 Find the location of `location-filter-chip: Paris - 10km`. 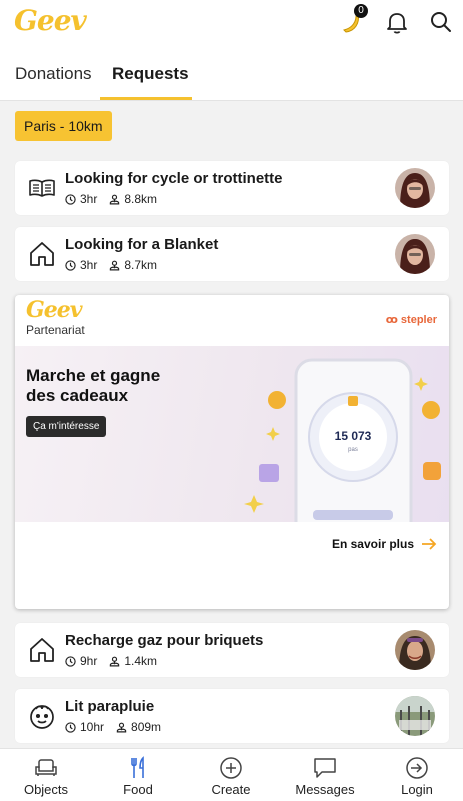

location-filter-chip: Paris - 10km is located at coordinates (63, 126).